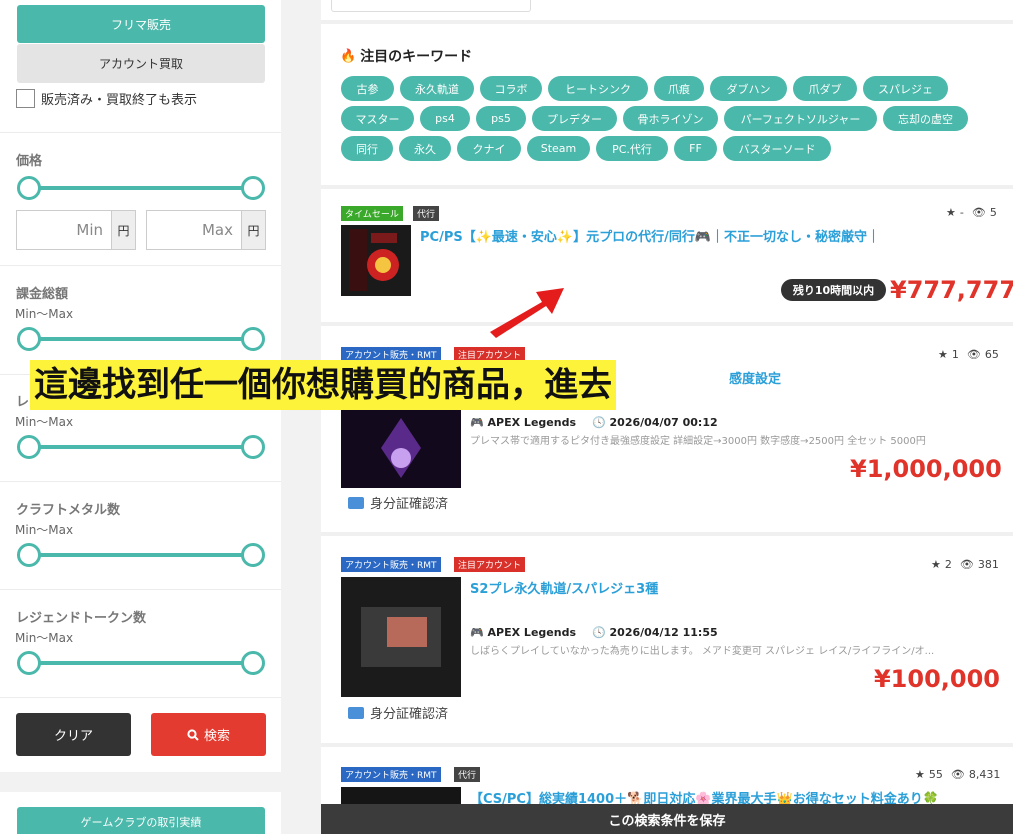  I want to click on keyword-tag: ヒートシンク, so click(598, 88).